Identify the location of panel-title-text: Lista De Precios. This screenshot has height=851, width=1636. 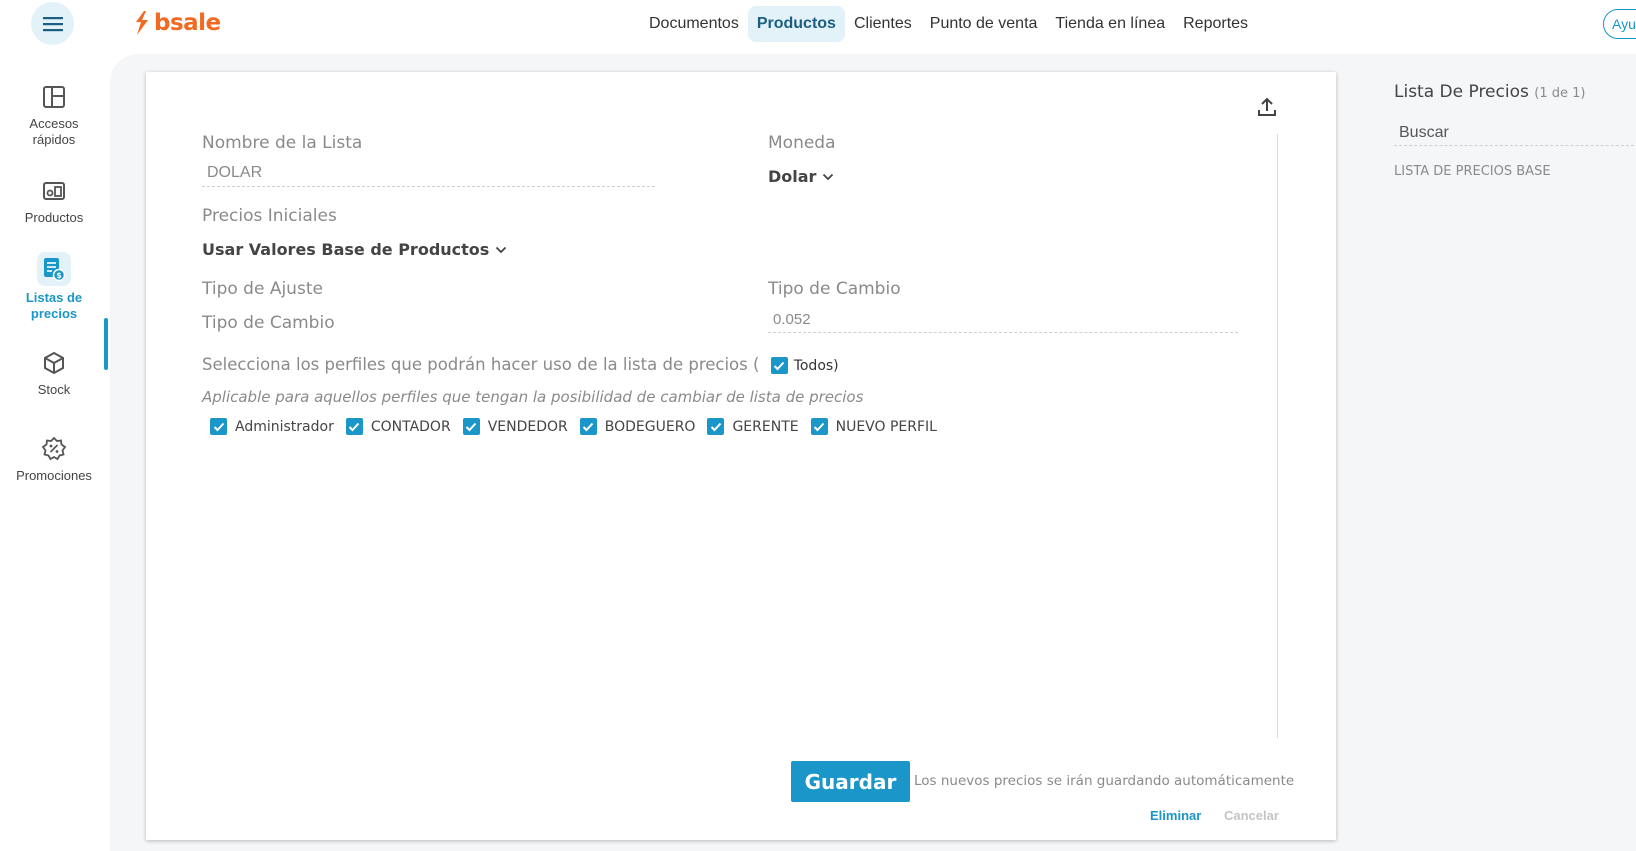
(1461, 92).